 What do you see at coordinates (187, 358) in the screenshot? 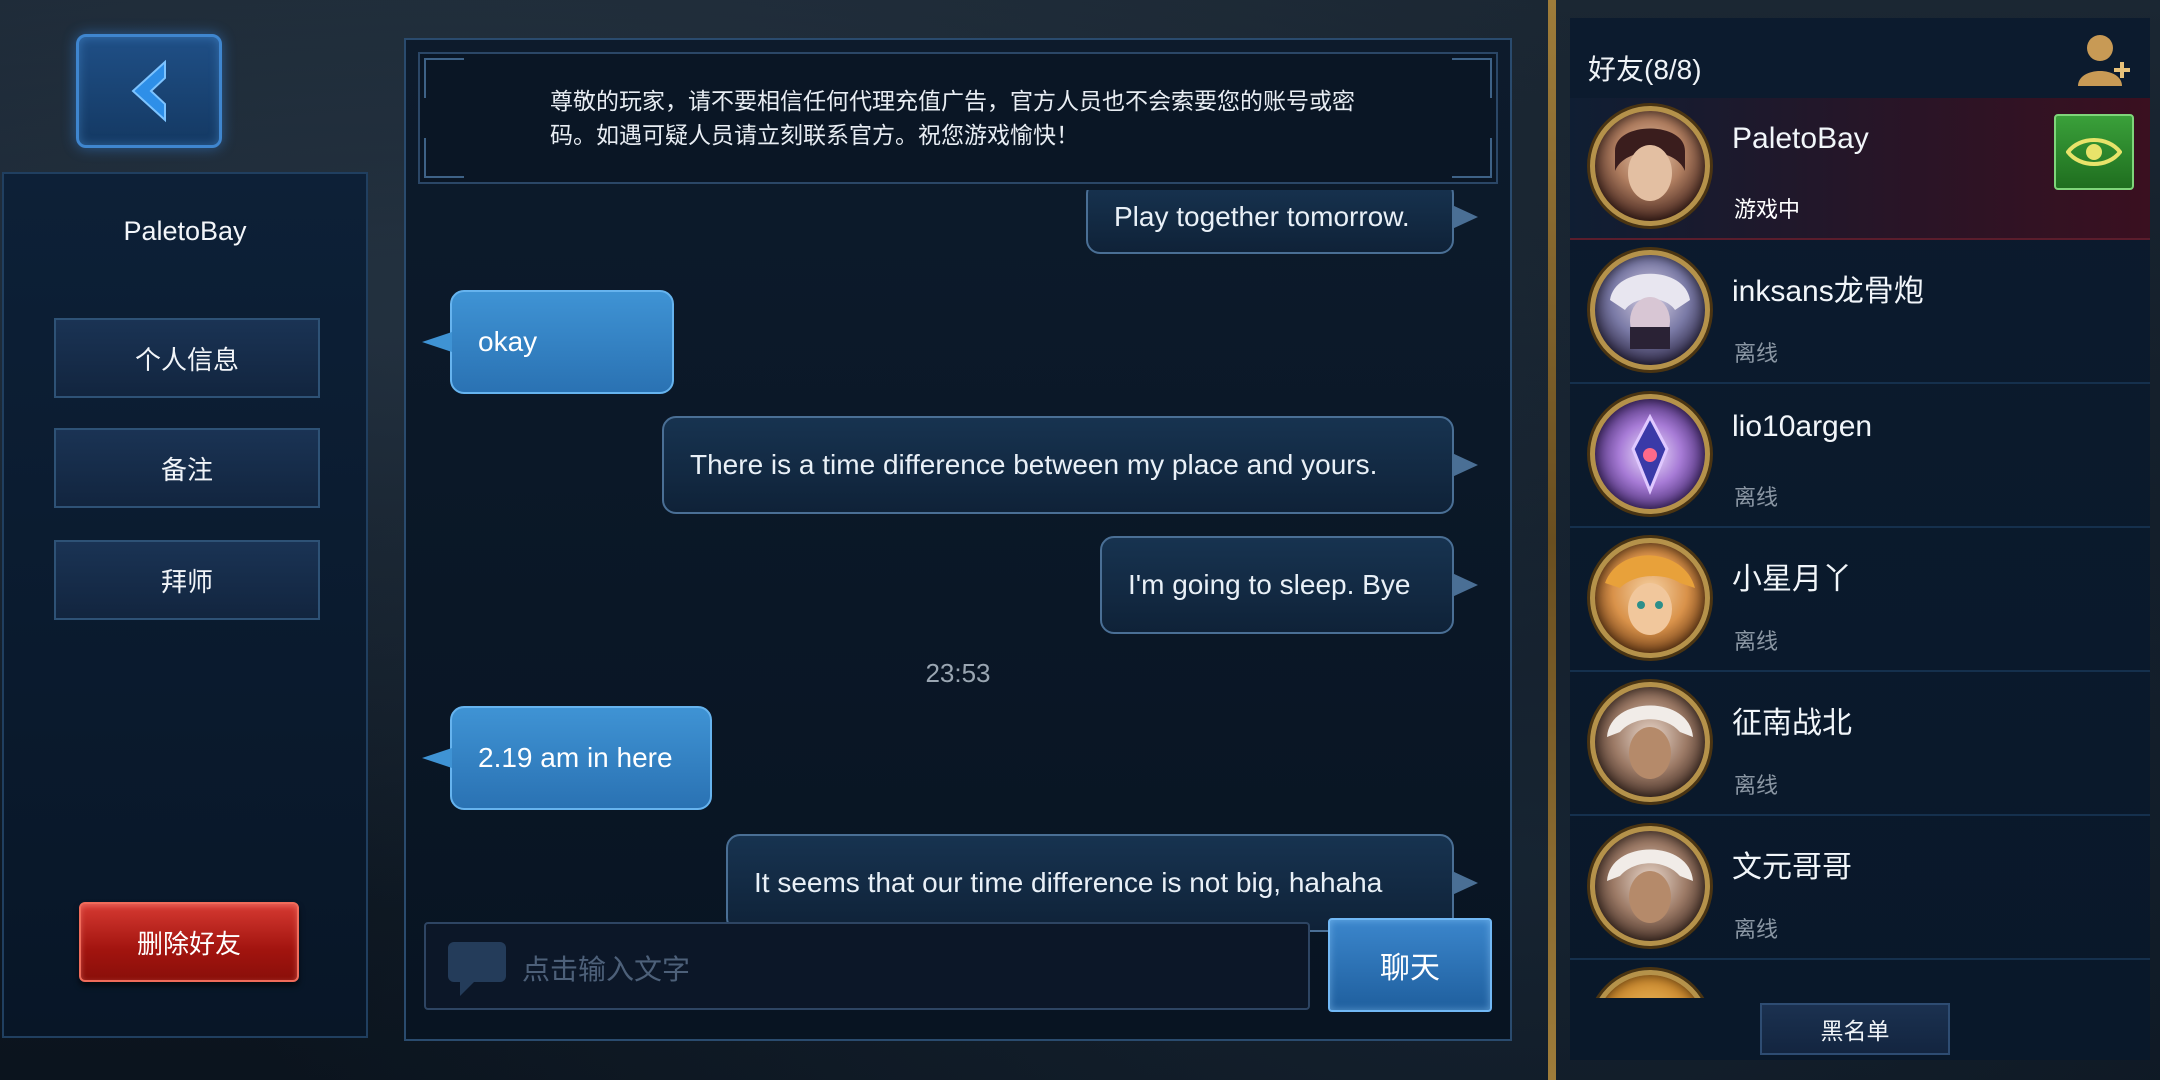
I see `profile-info-button: 个人信息` at bounding box center [187, 358].